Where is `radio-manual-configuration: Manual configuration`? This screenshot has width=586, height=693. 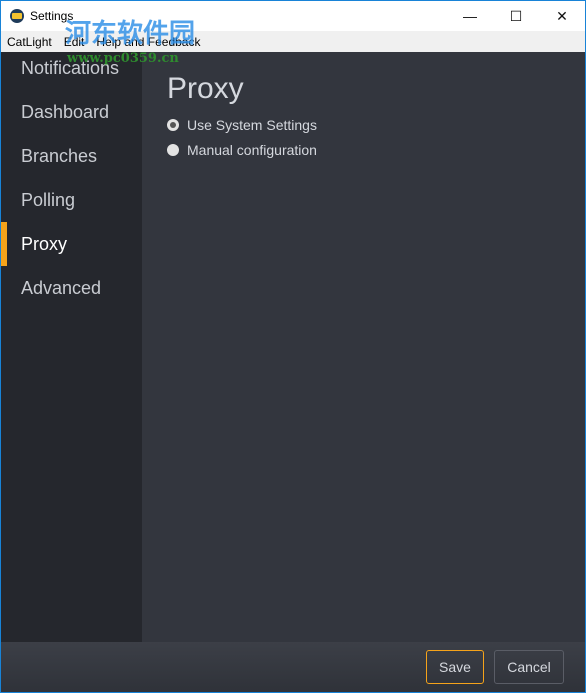
radio-manual-configuration: Manual configuration is located at coordinates (242, 150).